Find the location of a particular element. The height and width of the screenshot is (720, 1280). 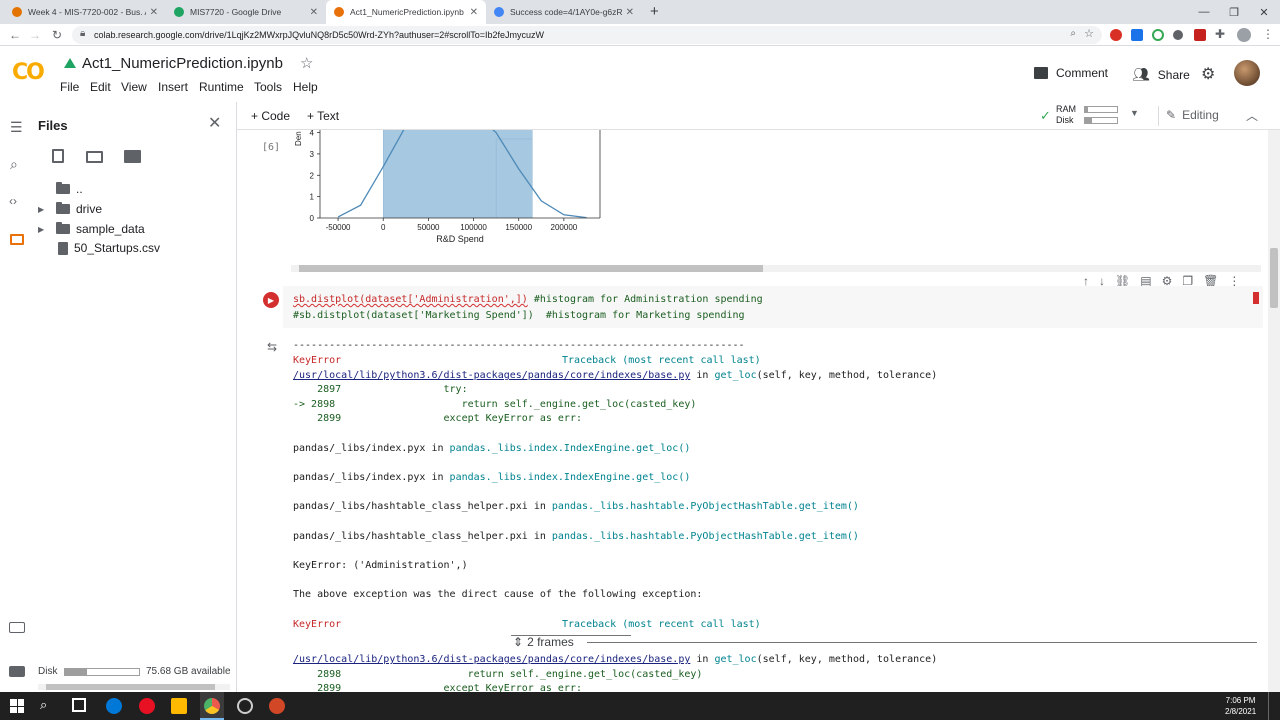

menu-tools: Tools is located at coordinates (268, 87).